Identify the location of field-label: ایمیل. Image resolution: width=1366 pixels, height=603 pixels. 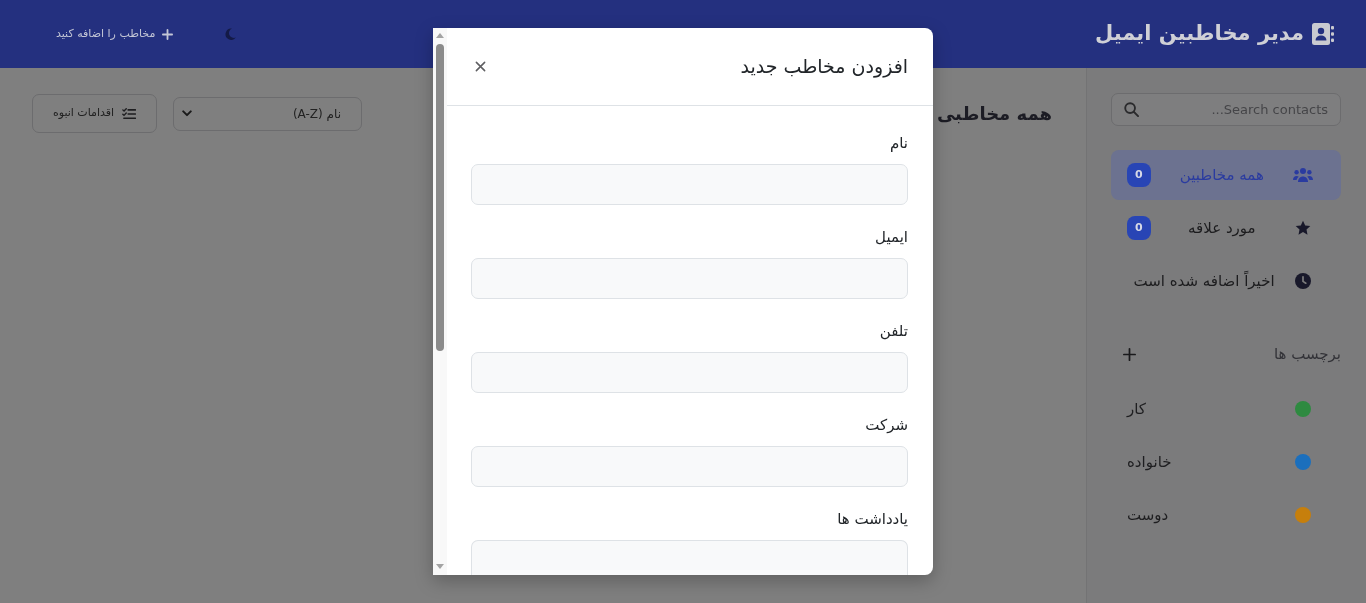
(891, 237).